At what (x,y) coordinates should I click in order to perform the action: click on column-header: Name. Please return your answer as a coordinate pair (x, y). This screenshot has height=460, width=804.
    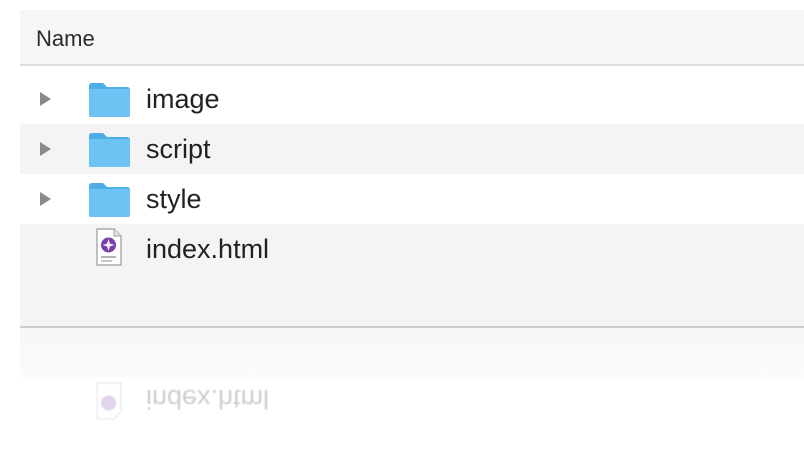
    Looking at the image, I should click on (412, 38).